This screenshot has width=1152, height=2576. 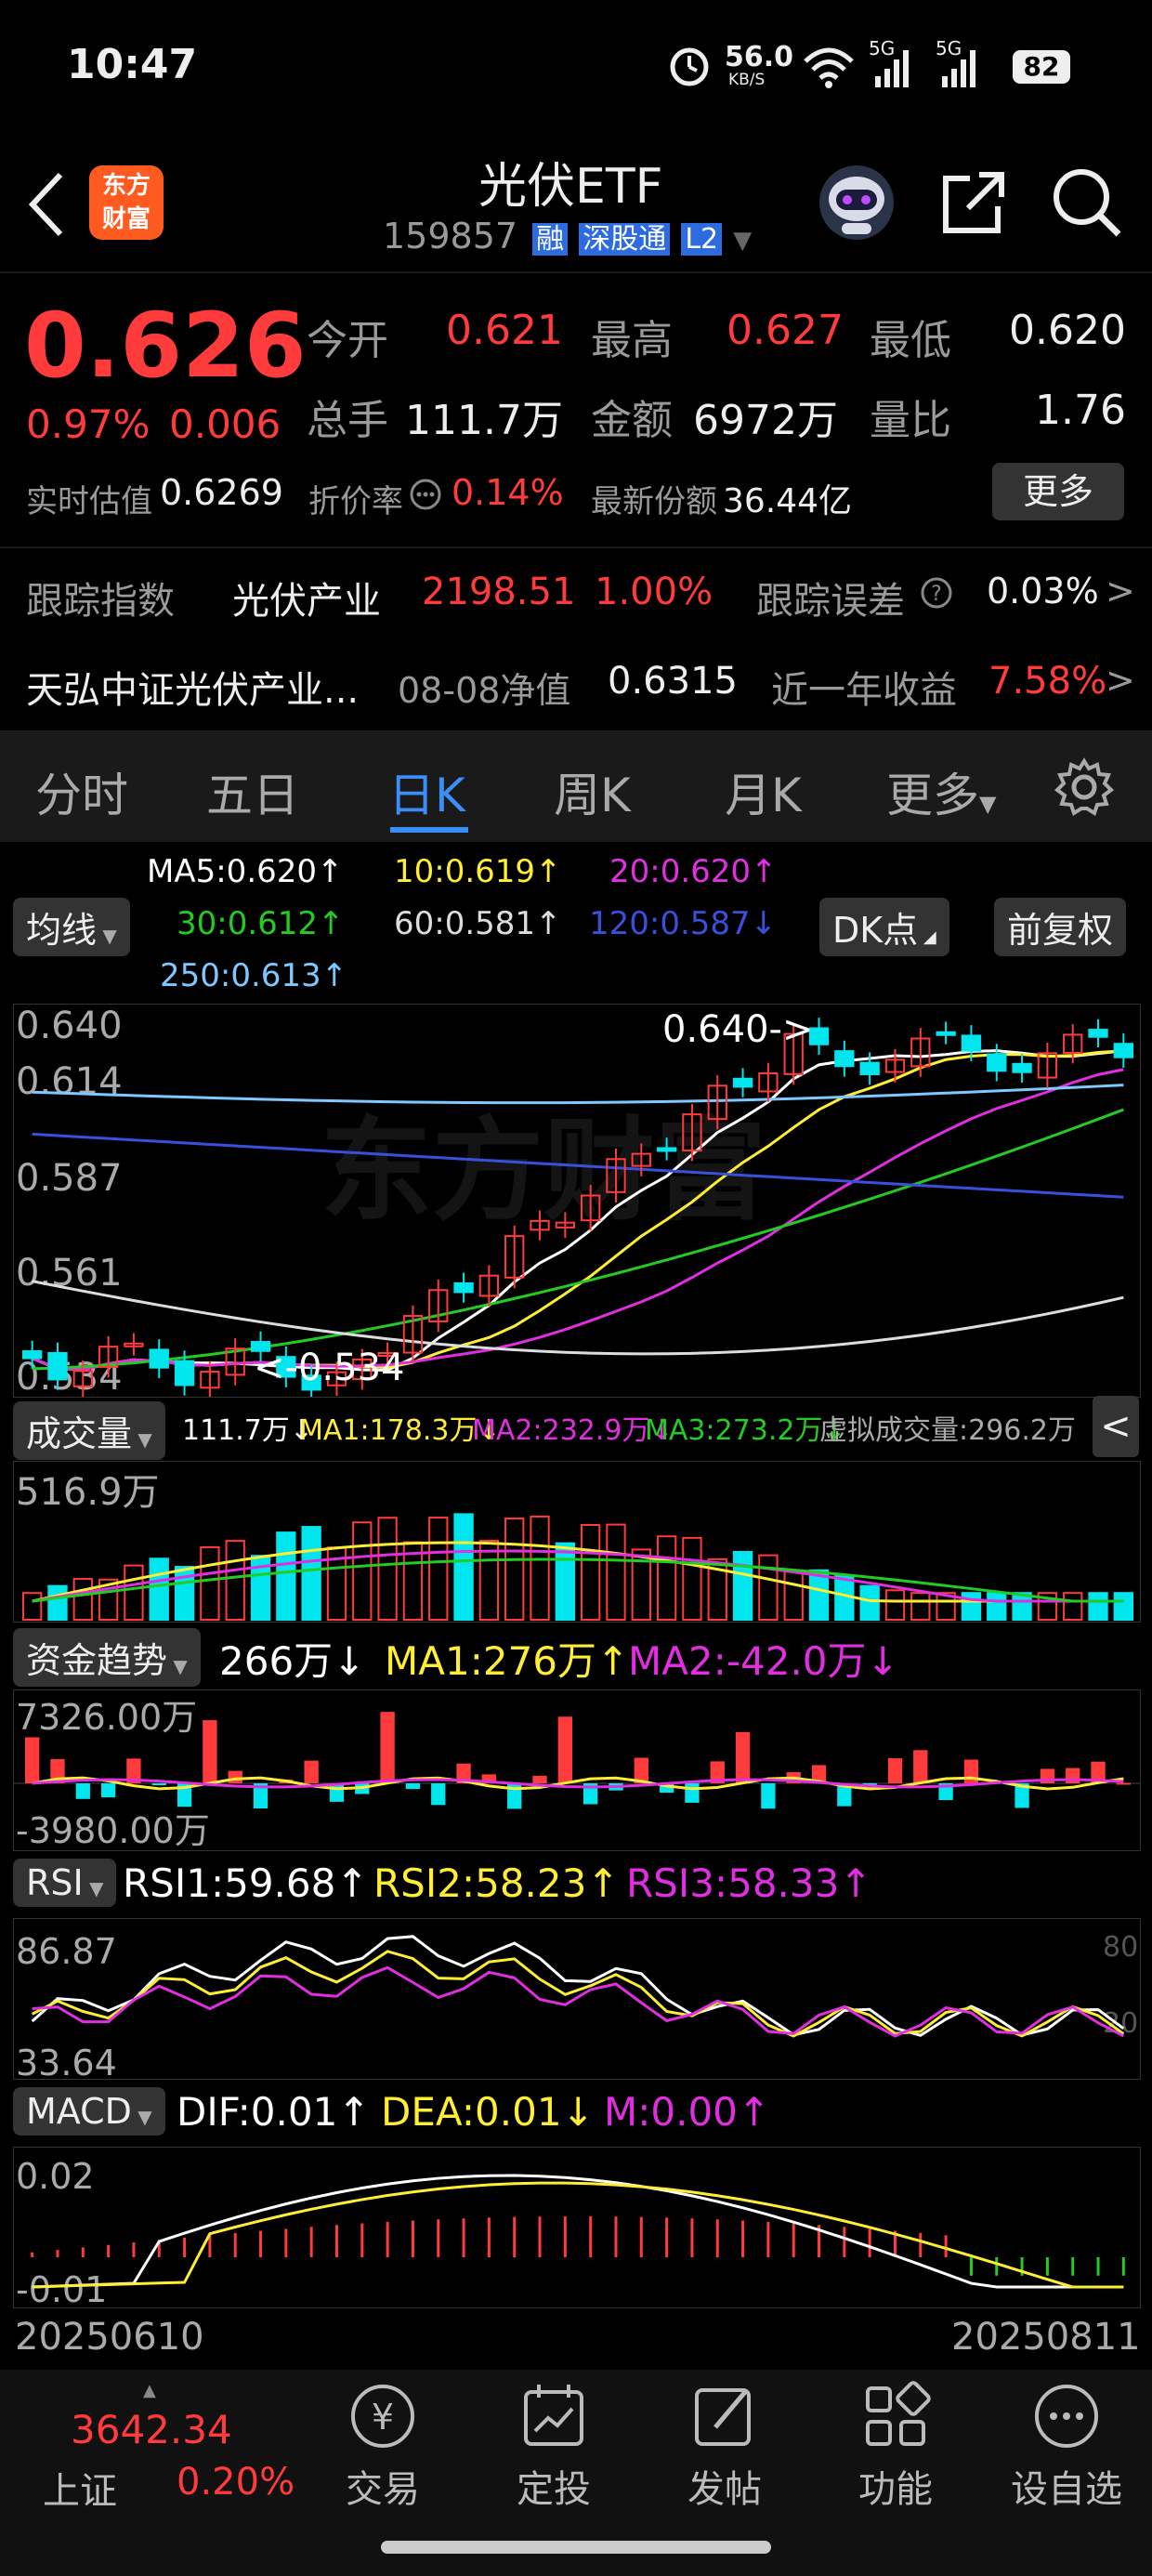 What do you see at coordinates (759, 57) in the screenshot?
I see `net-speed: 56.0` at bounding box center [759, 57].